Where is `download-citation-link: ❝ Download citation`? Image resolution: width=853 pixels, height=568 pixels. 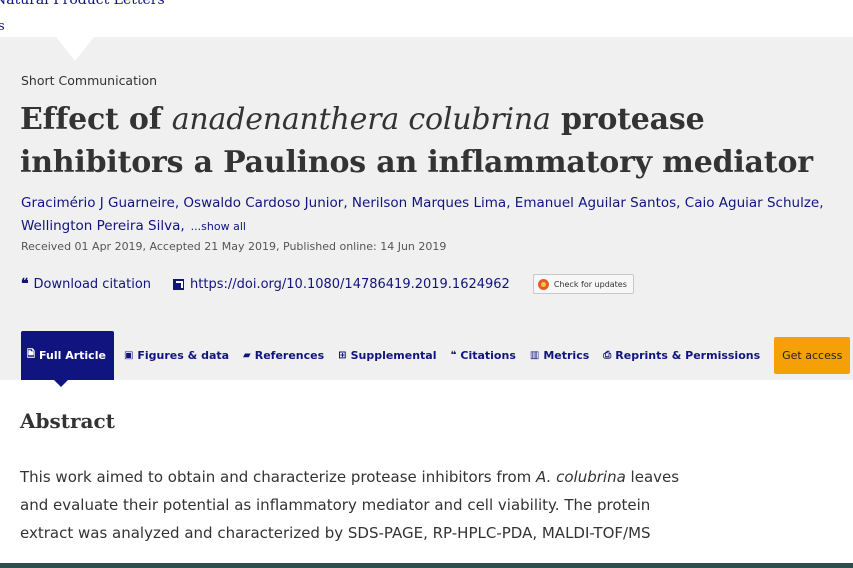 download-citation-link: ❝ Download citation is located at coordinates (86, 284).